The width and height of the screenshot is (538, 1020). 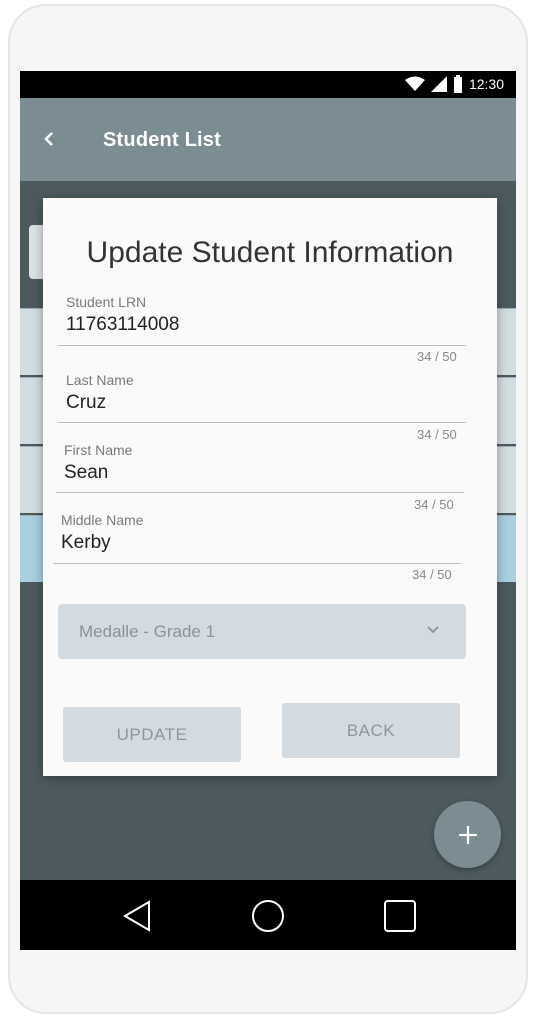 I want to click on status-icons: 12:30, so click(x=454, y=84).